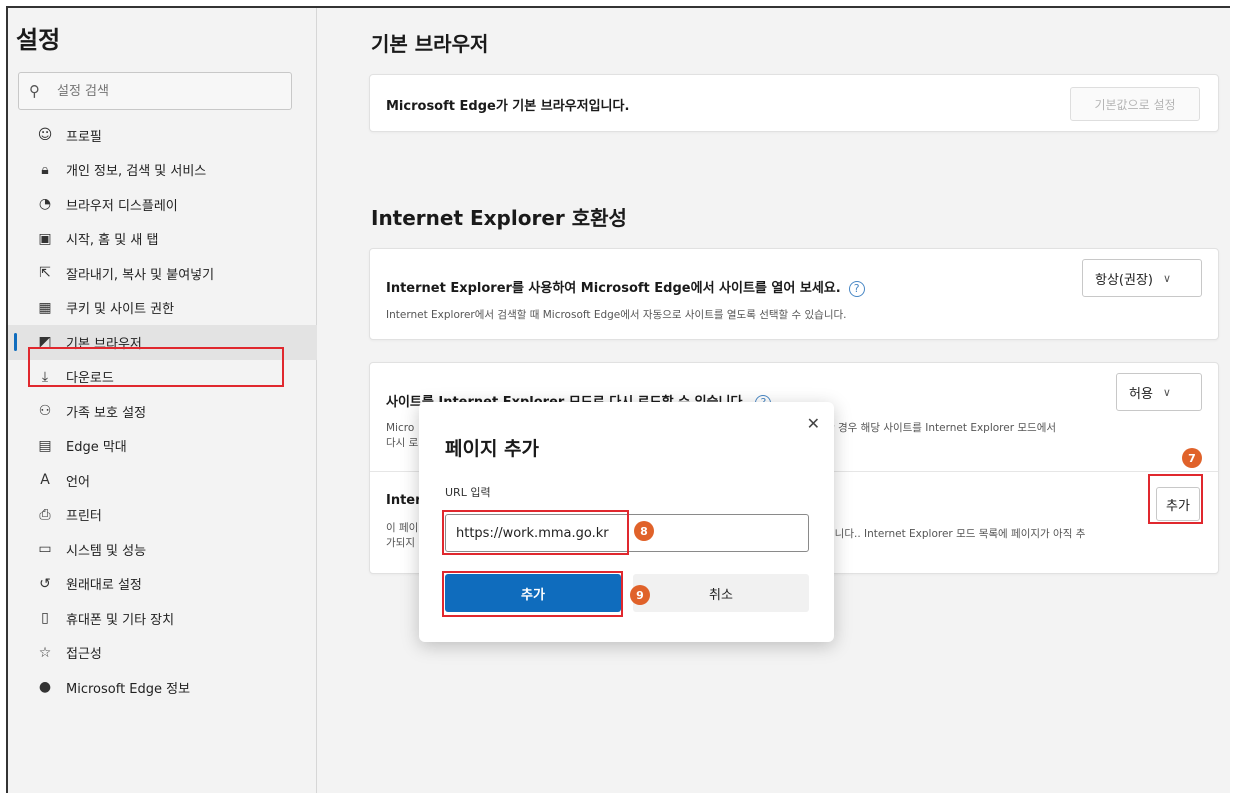 The image size is (1234, 793). Describe the element at coordinates (941, 428) in the screenshot. I see `ie-reload-desc-right: 한 경우 해당 사이트를 Internet Explorer 모드에서` at that location.